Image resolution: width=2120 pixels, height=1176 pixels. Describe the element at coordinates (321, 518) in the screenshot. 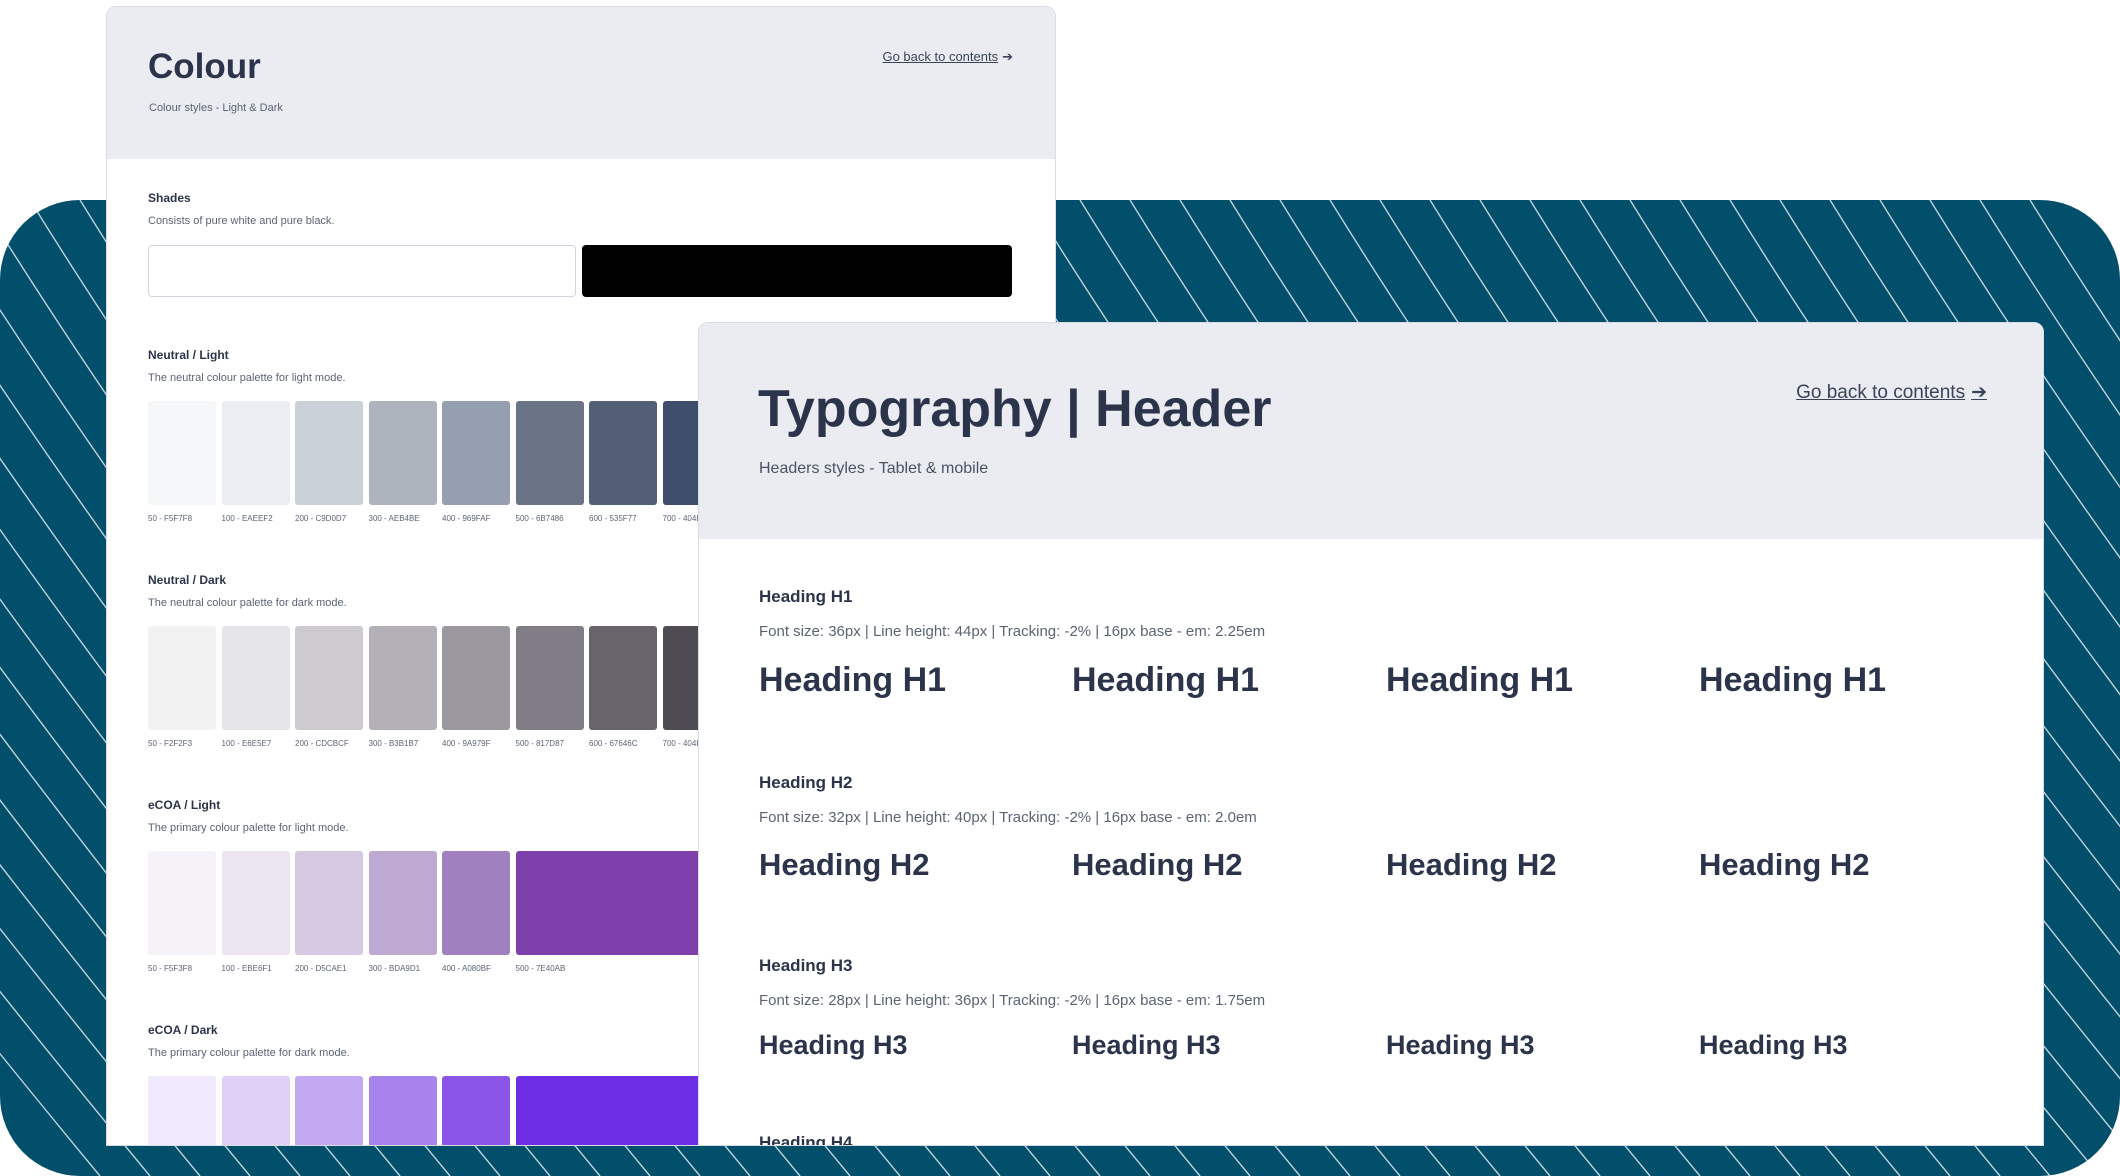

I see `swatch-label: 200 - C9D0D7` at that location.